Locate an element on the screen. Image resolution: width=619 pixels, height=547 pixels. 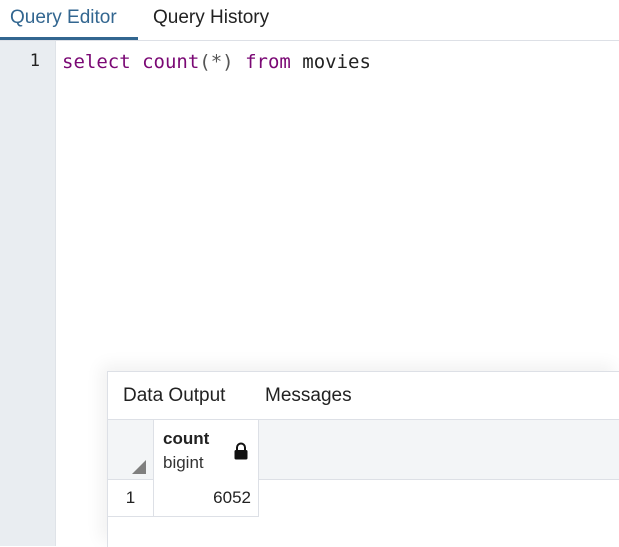
column-name: count is located at coordinates (186, 438).